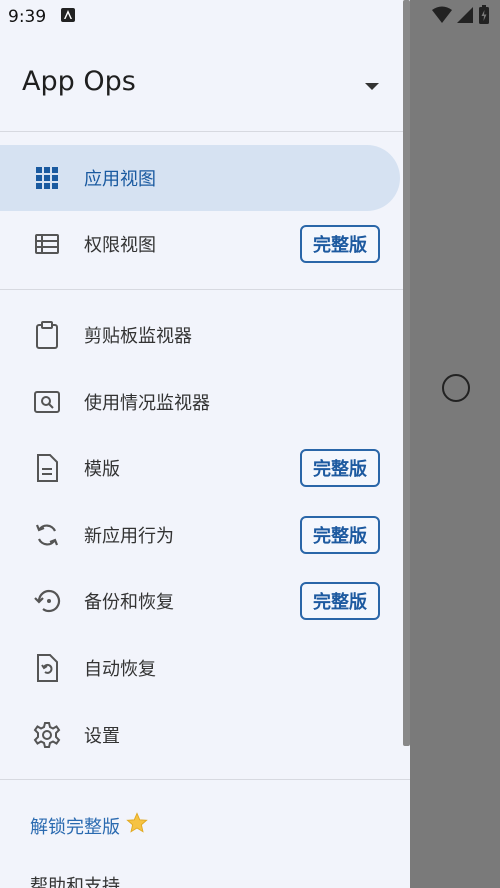 Image resolution: width=500 pixels, height=888 pixels. I want to click on chevron-down-icon, so click(372, 85).